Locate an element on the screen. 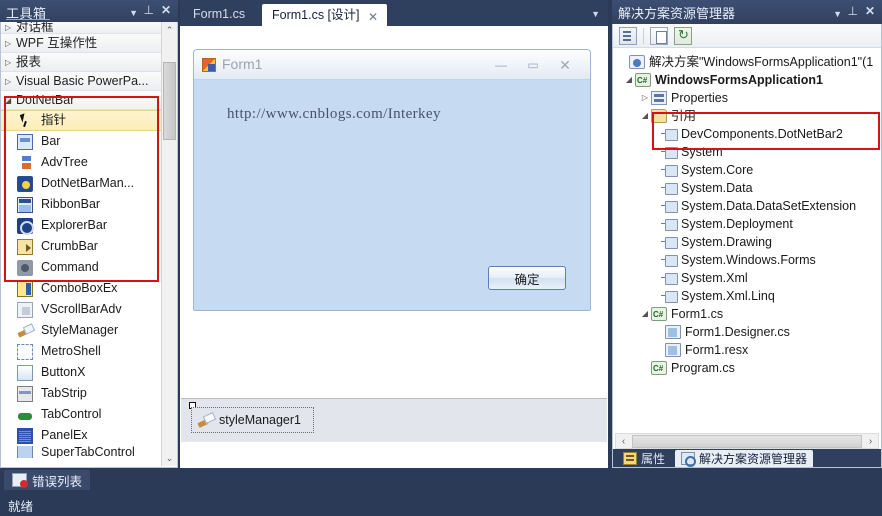 This screenshot has height=516, width=882. toolbox-item-label: PanelEx is located at coordinates (64, 435).